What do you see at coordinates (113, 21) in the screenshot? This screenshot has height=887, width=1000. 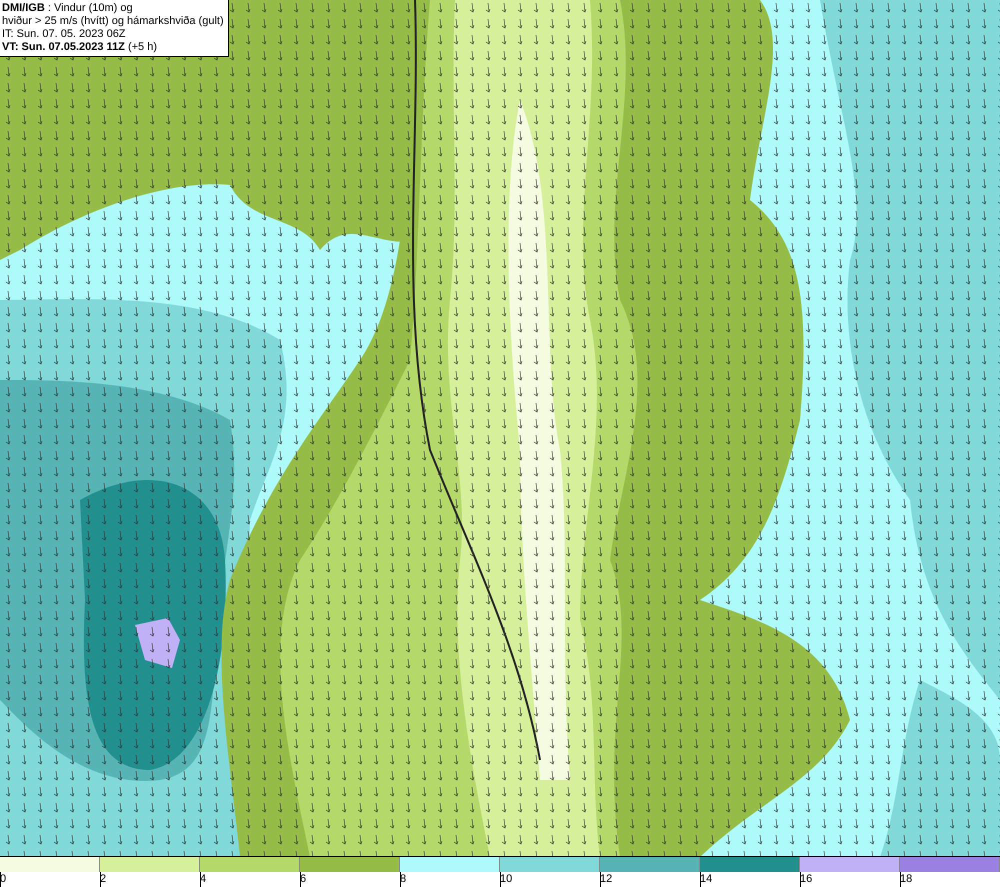 I see `title-line: hviður > 25 m/s (hvítt) og hámarkshviða (gult)` at bounding box center [113, 21].